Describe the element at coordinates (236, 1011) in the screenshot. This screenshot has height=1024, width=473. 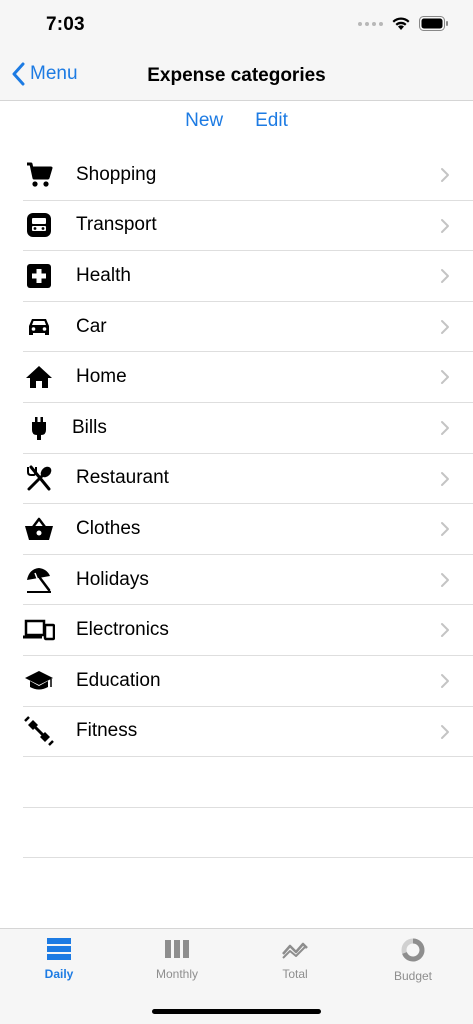
I see `home-indicator` at that location.